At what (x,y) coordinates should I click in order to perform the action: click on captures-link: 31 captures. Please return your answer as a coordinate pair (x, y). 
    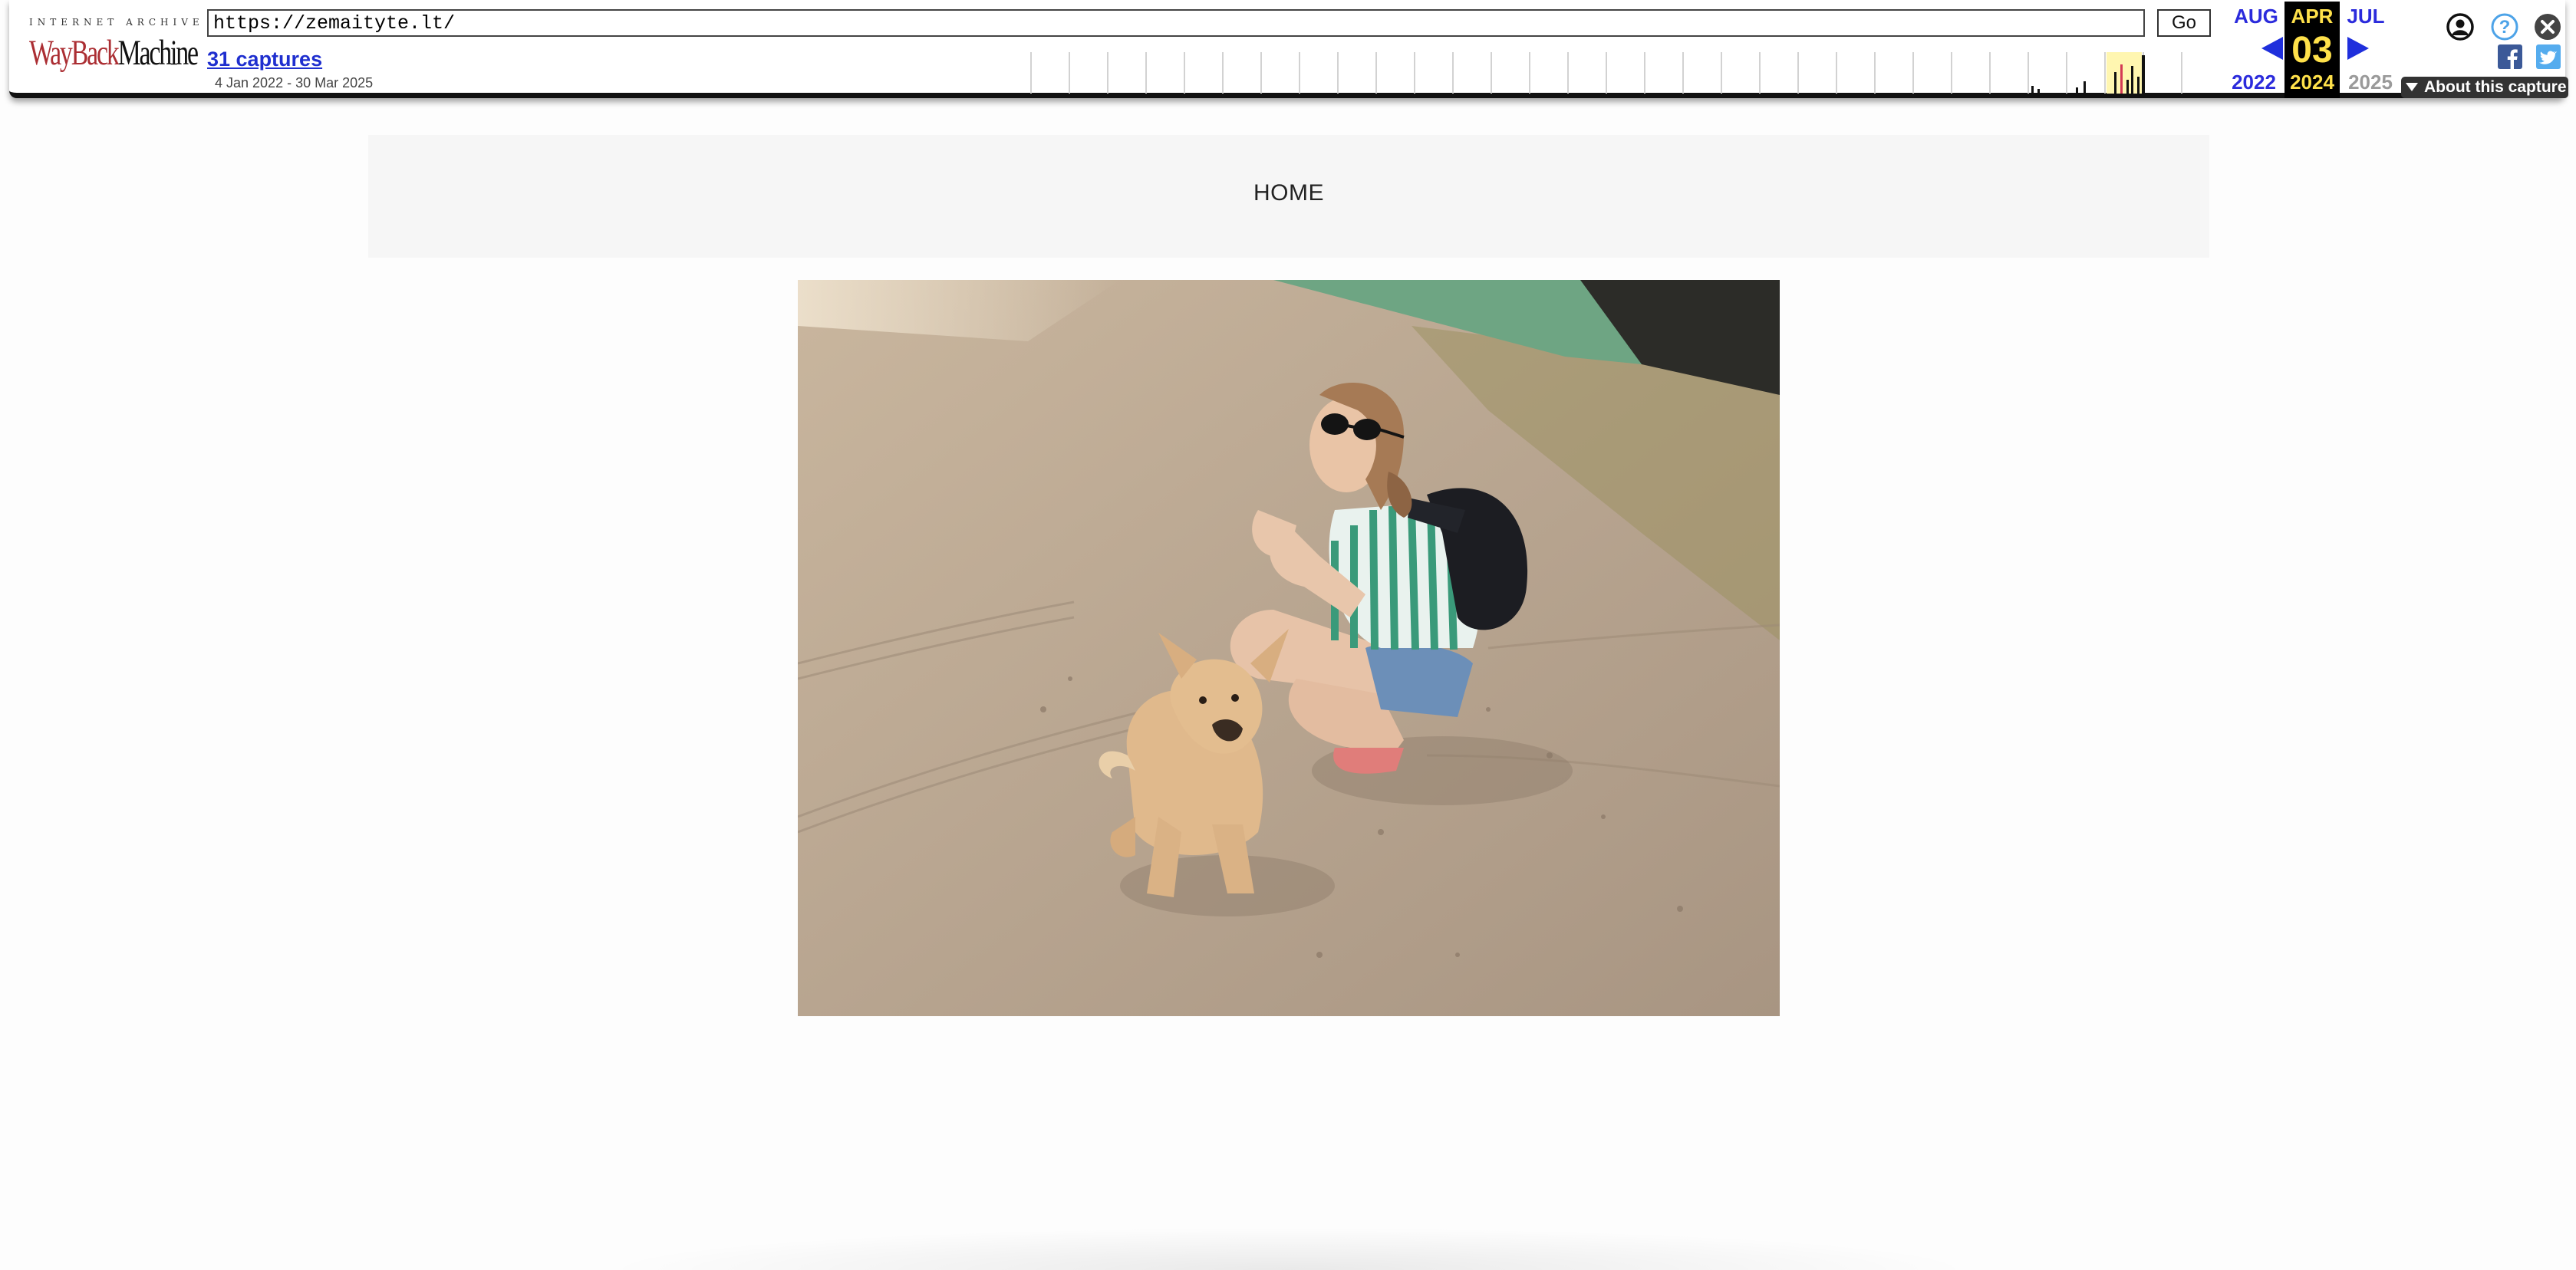
    Looking at the image, I should click on (264, 59).